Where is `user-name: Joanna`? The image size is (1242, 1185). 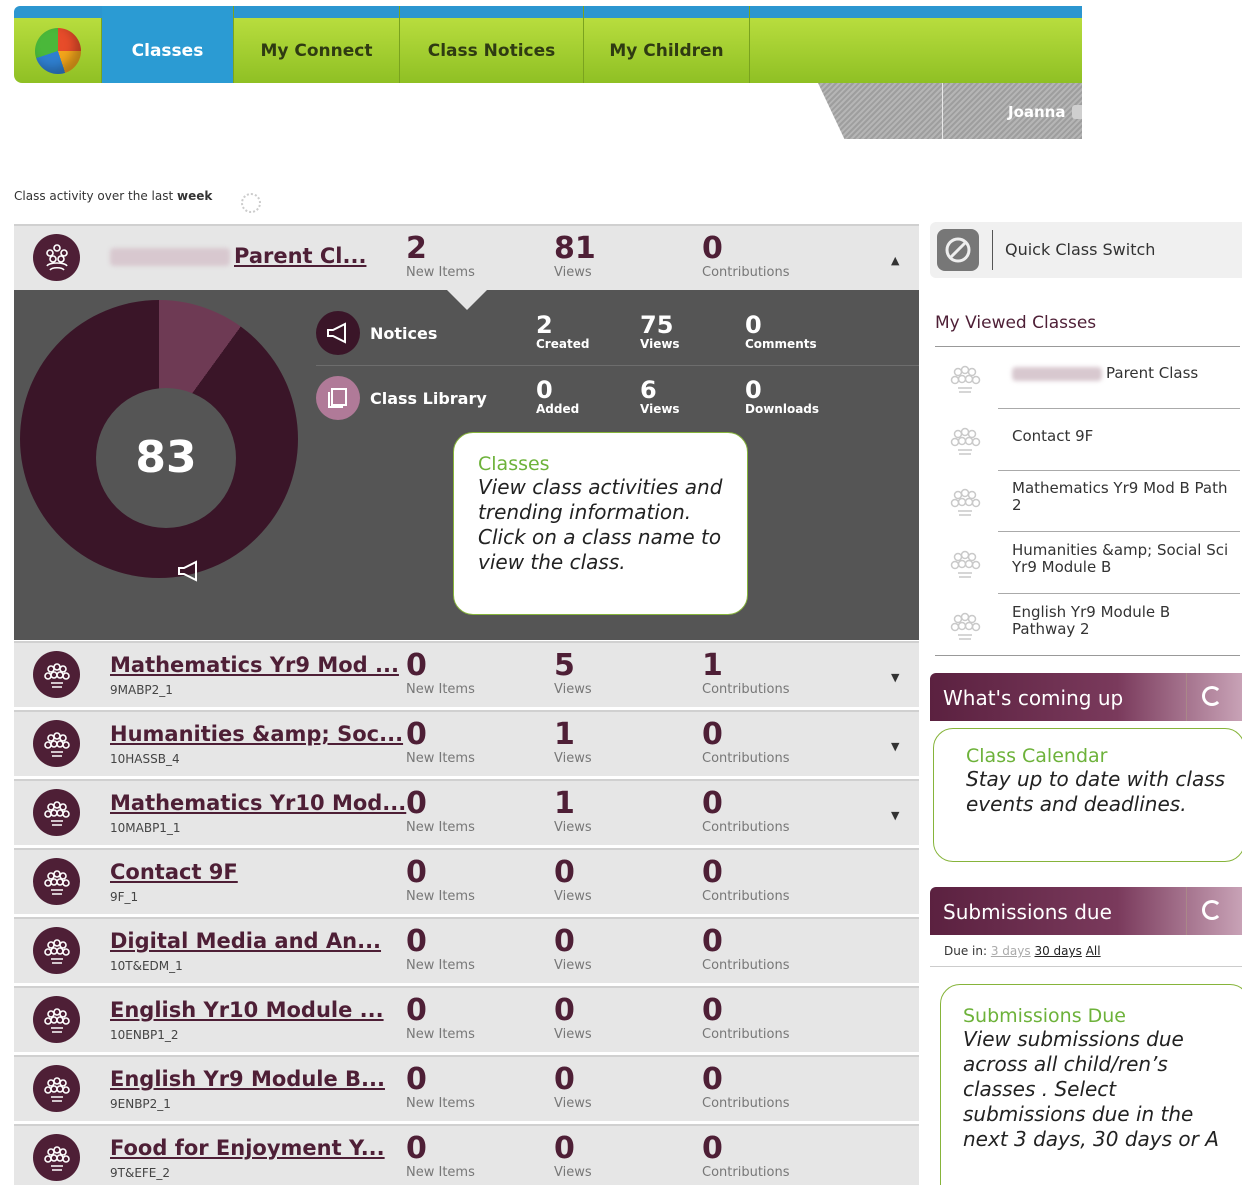
user-name: Joanna is located at coordinates (1037, 112).